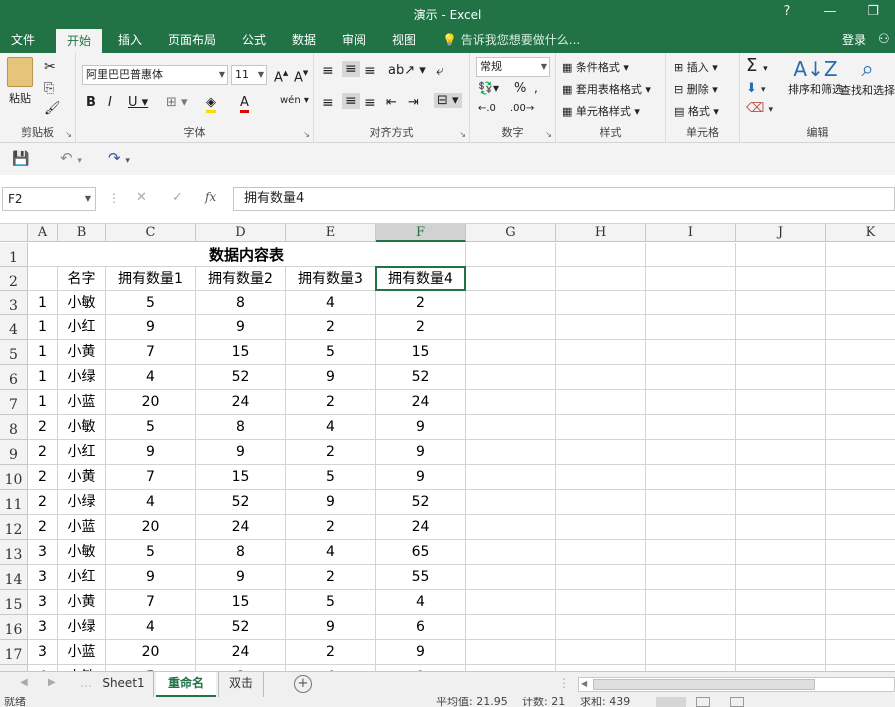 The width and height of the screenshot is (895, 707). I want to click on select-all-corner, so click(14, 233).